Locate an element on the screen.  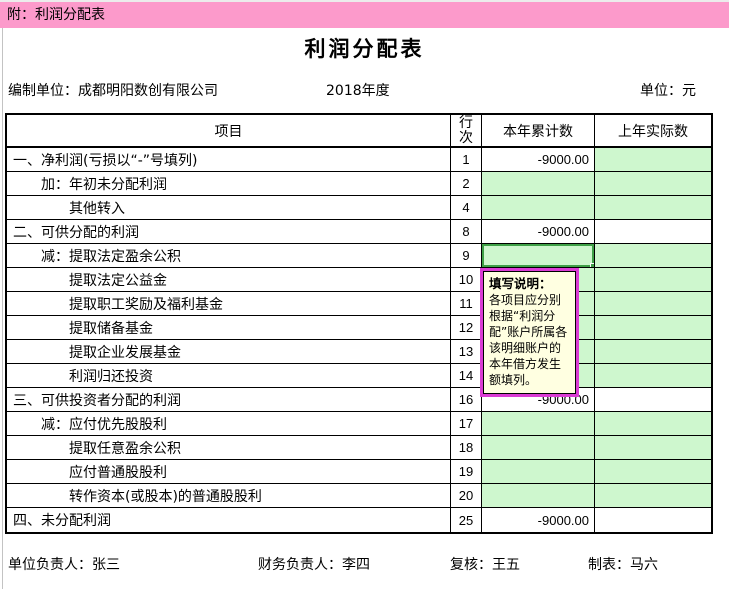
item-cell: 转作资本(或股本)的普通股股利 is located at coordinates (228, 496).